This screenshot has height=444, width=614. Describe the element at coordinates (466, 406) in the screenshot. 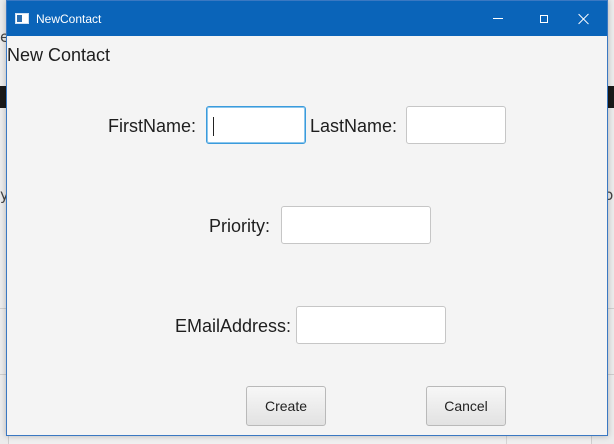

I see `cancel-button: Cancel` at that location.